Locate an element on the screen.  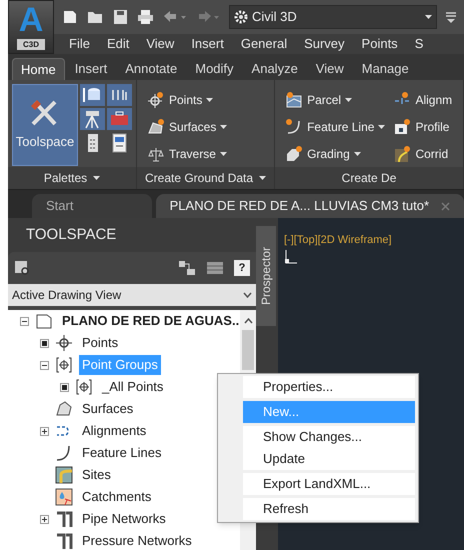
ribbon-command: Parcel is located at coordinates (335, 99).